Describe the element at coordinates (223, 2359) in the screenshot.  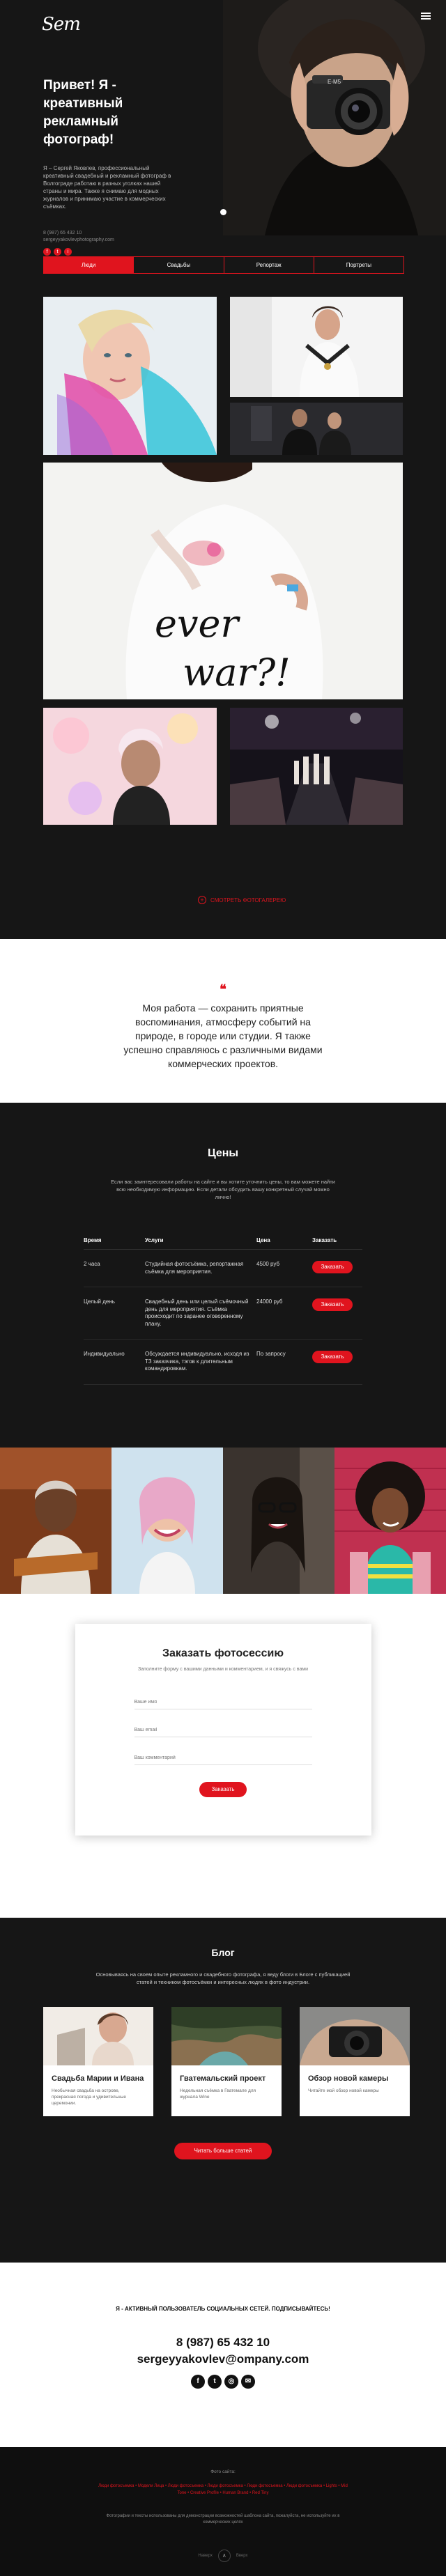
I see `contact-email: sergeyyakovlev@ompany.com` at that location.